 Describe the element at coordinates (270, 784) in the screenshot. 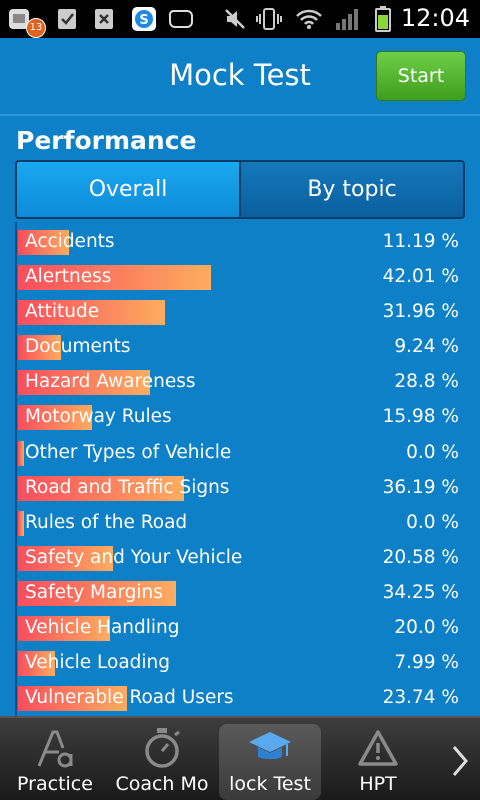

I see `tab-label: lock Test` at that location.